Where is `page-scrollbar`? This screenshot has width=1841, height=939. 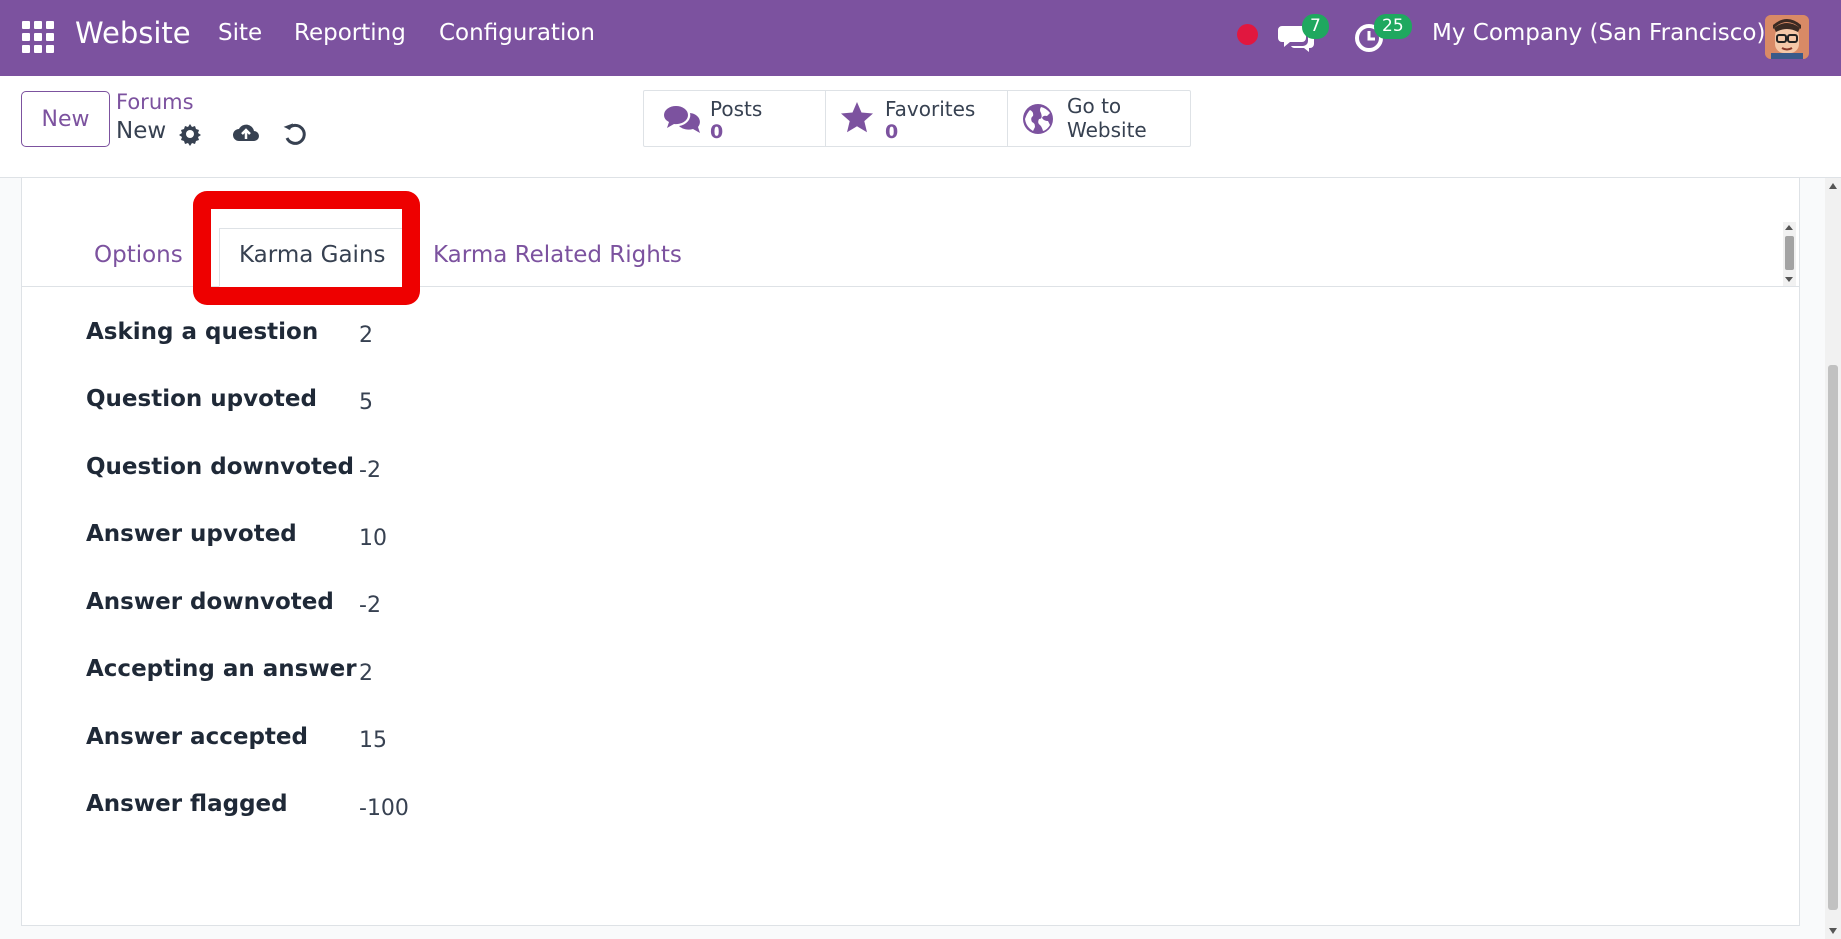
page-scrollbar is located at coordinates (1833, 558).